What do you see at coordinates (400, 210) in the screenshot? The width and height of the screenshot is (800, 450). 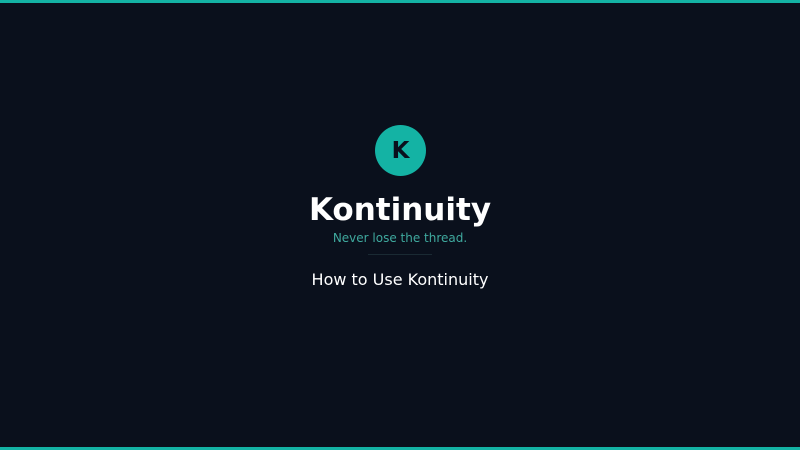 I see `brand-title: Kontinuity` at bounding box center [400, 210].